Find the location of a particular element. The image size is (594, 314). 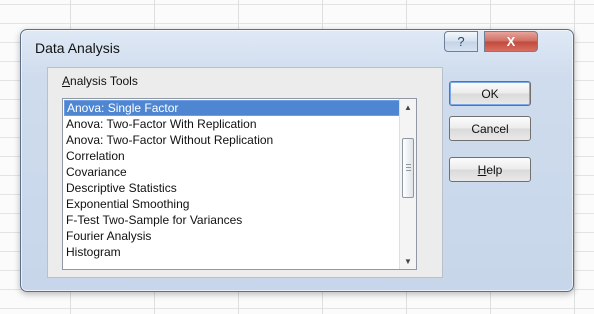

list-item-f-test-two-sample-variances: F-Test Two-Sample for Variances is located at coordinates (237, 220).